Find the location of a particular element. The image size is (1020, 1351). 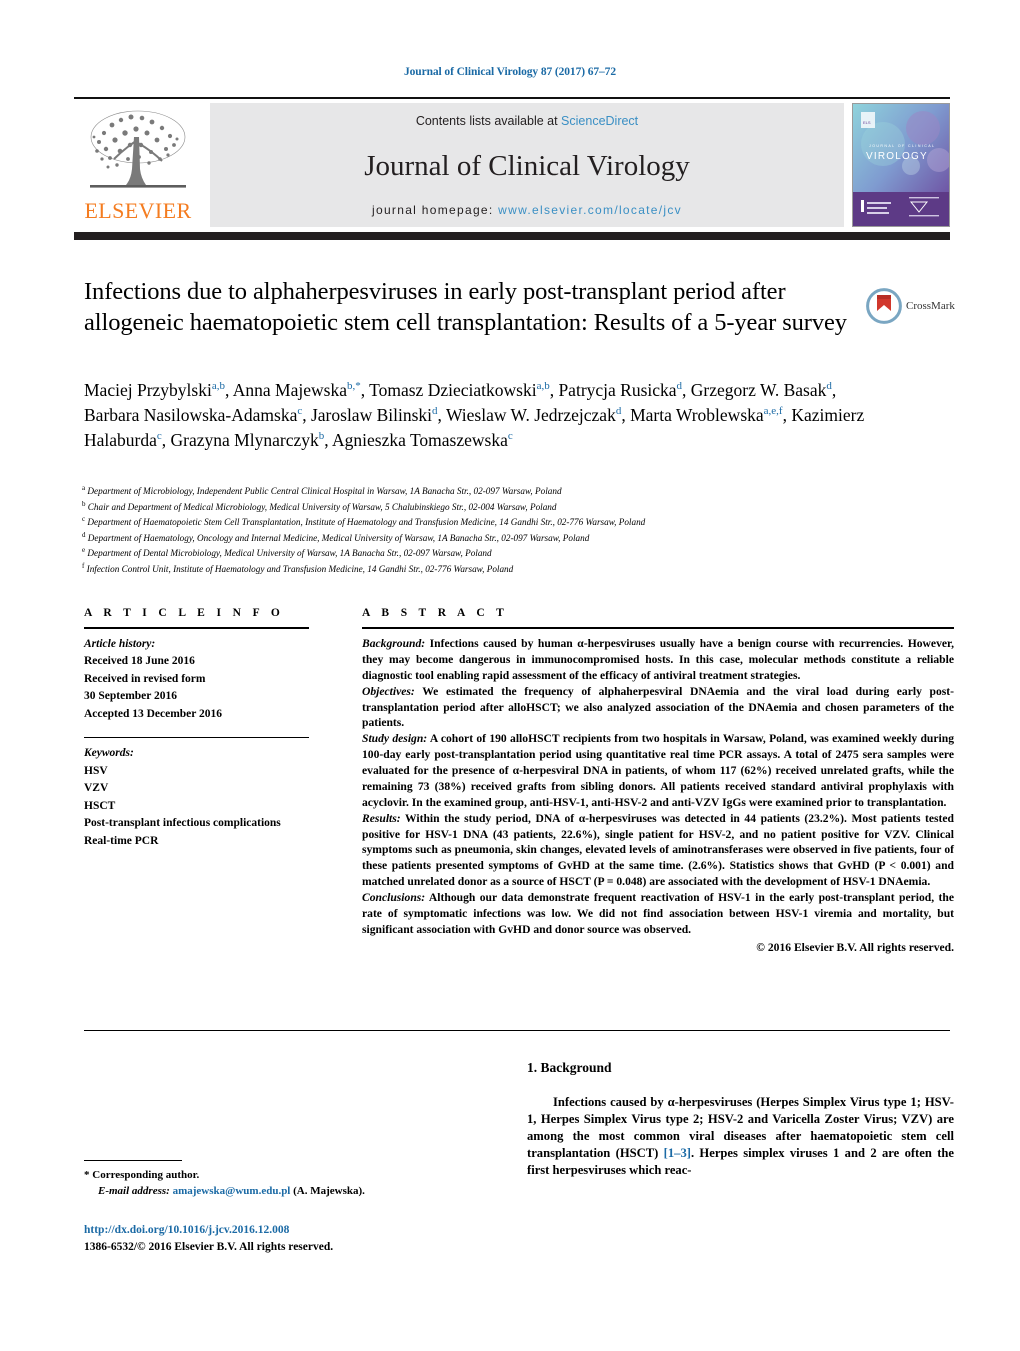

background-heading: 1. Background is located at coordinates (569, 1067).